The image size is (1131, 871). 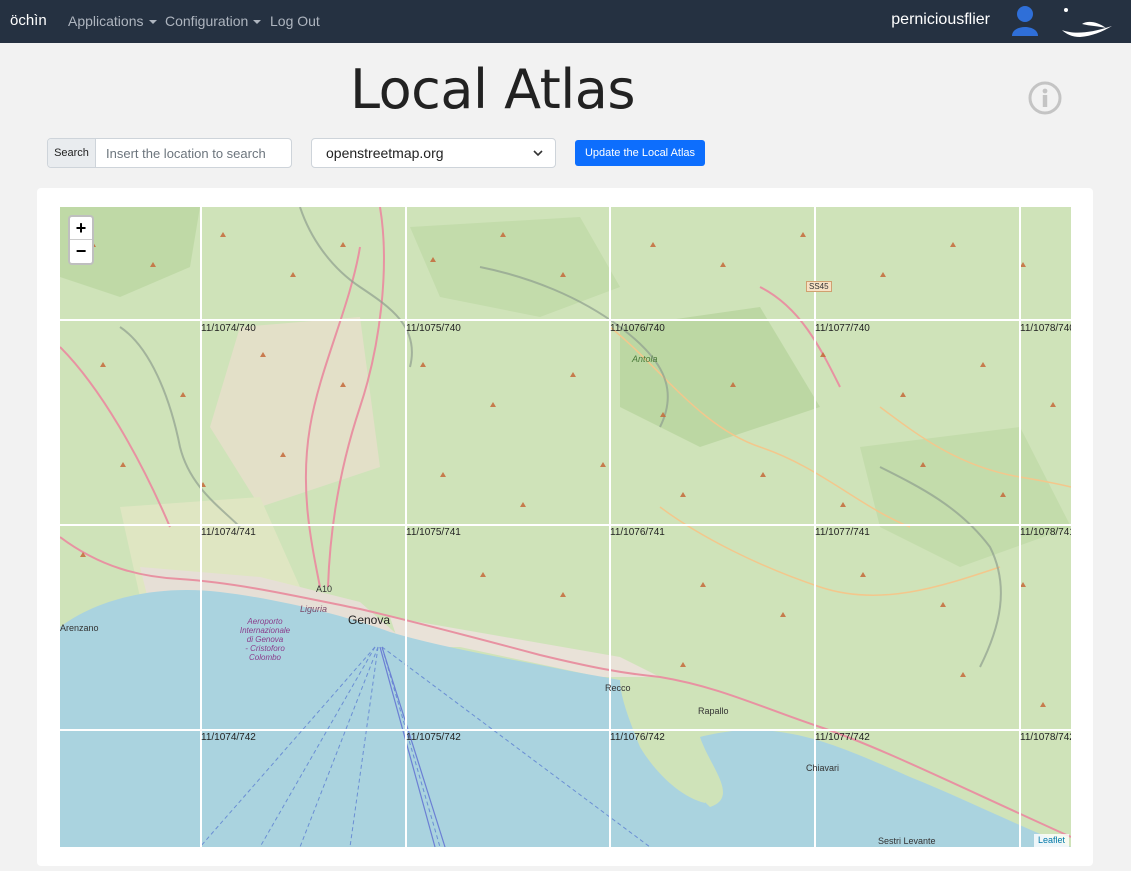 I want to click on airport-line: Internazionale, so click(x=265, y=630).